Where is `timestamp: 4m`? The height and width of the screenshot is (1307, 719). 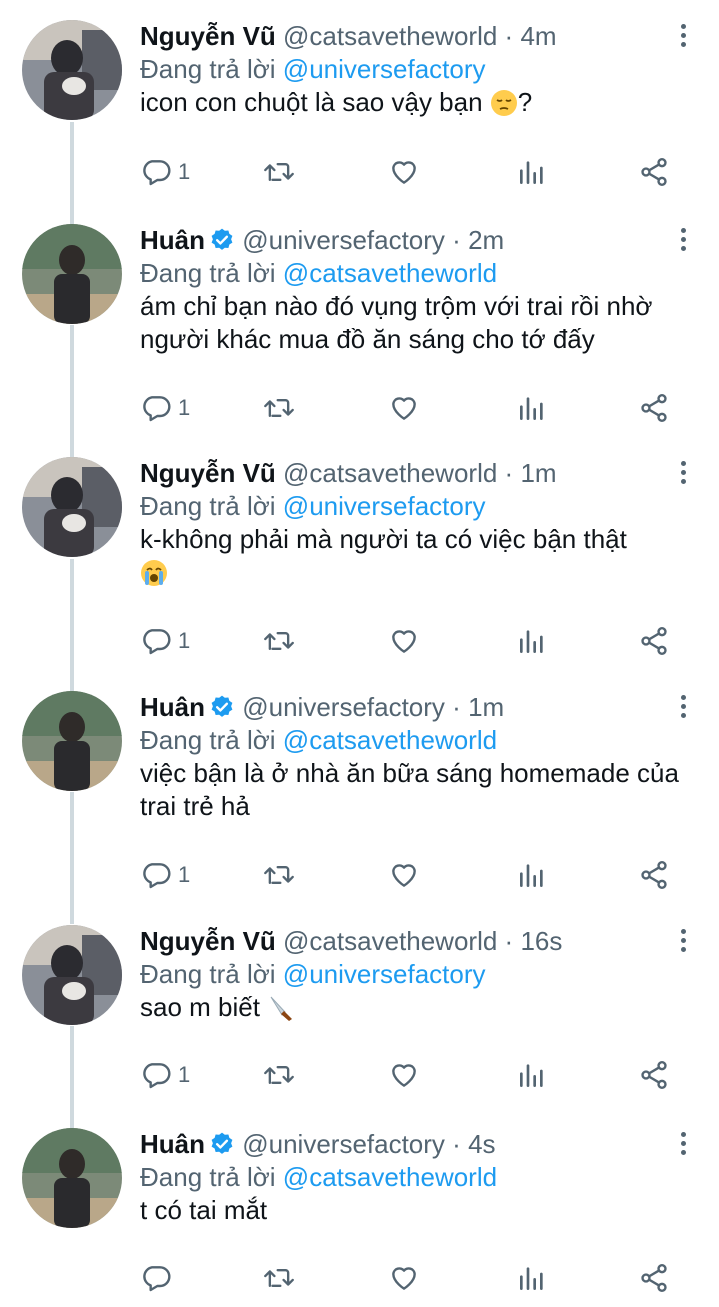 timestamp: 4m is located at coordinates (538, 36).